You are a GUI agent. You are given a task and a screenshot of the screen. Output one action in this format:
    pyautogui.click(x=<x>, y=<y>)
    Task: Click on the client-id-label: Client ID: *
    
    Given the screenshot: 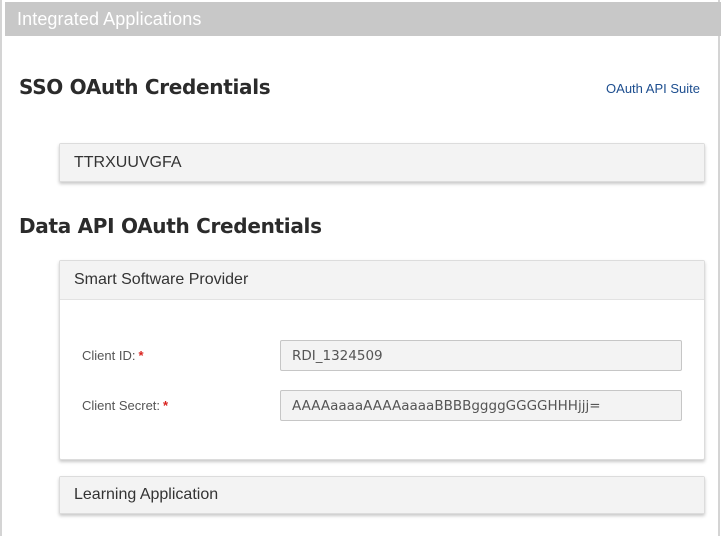 What is the action you would take?
    pyautogui.click(x=113, y=355)
    